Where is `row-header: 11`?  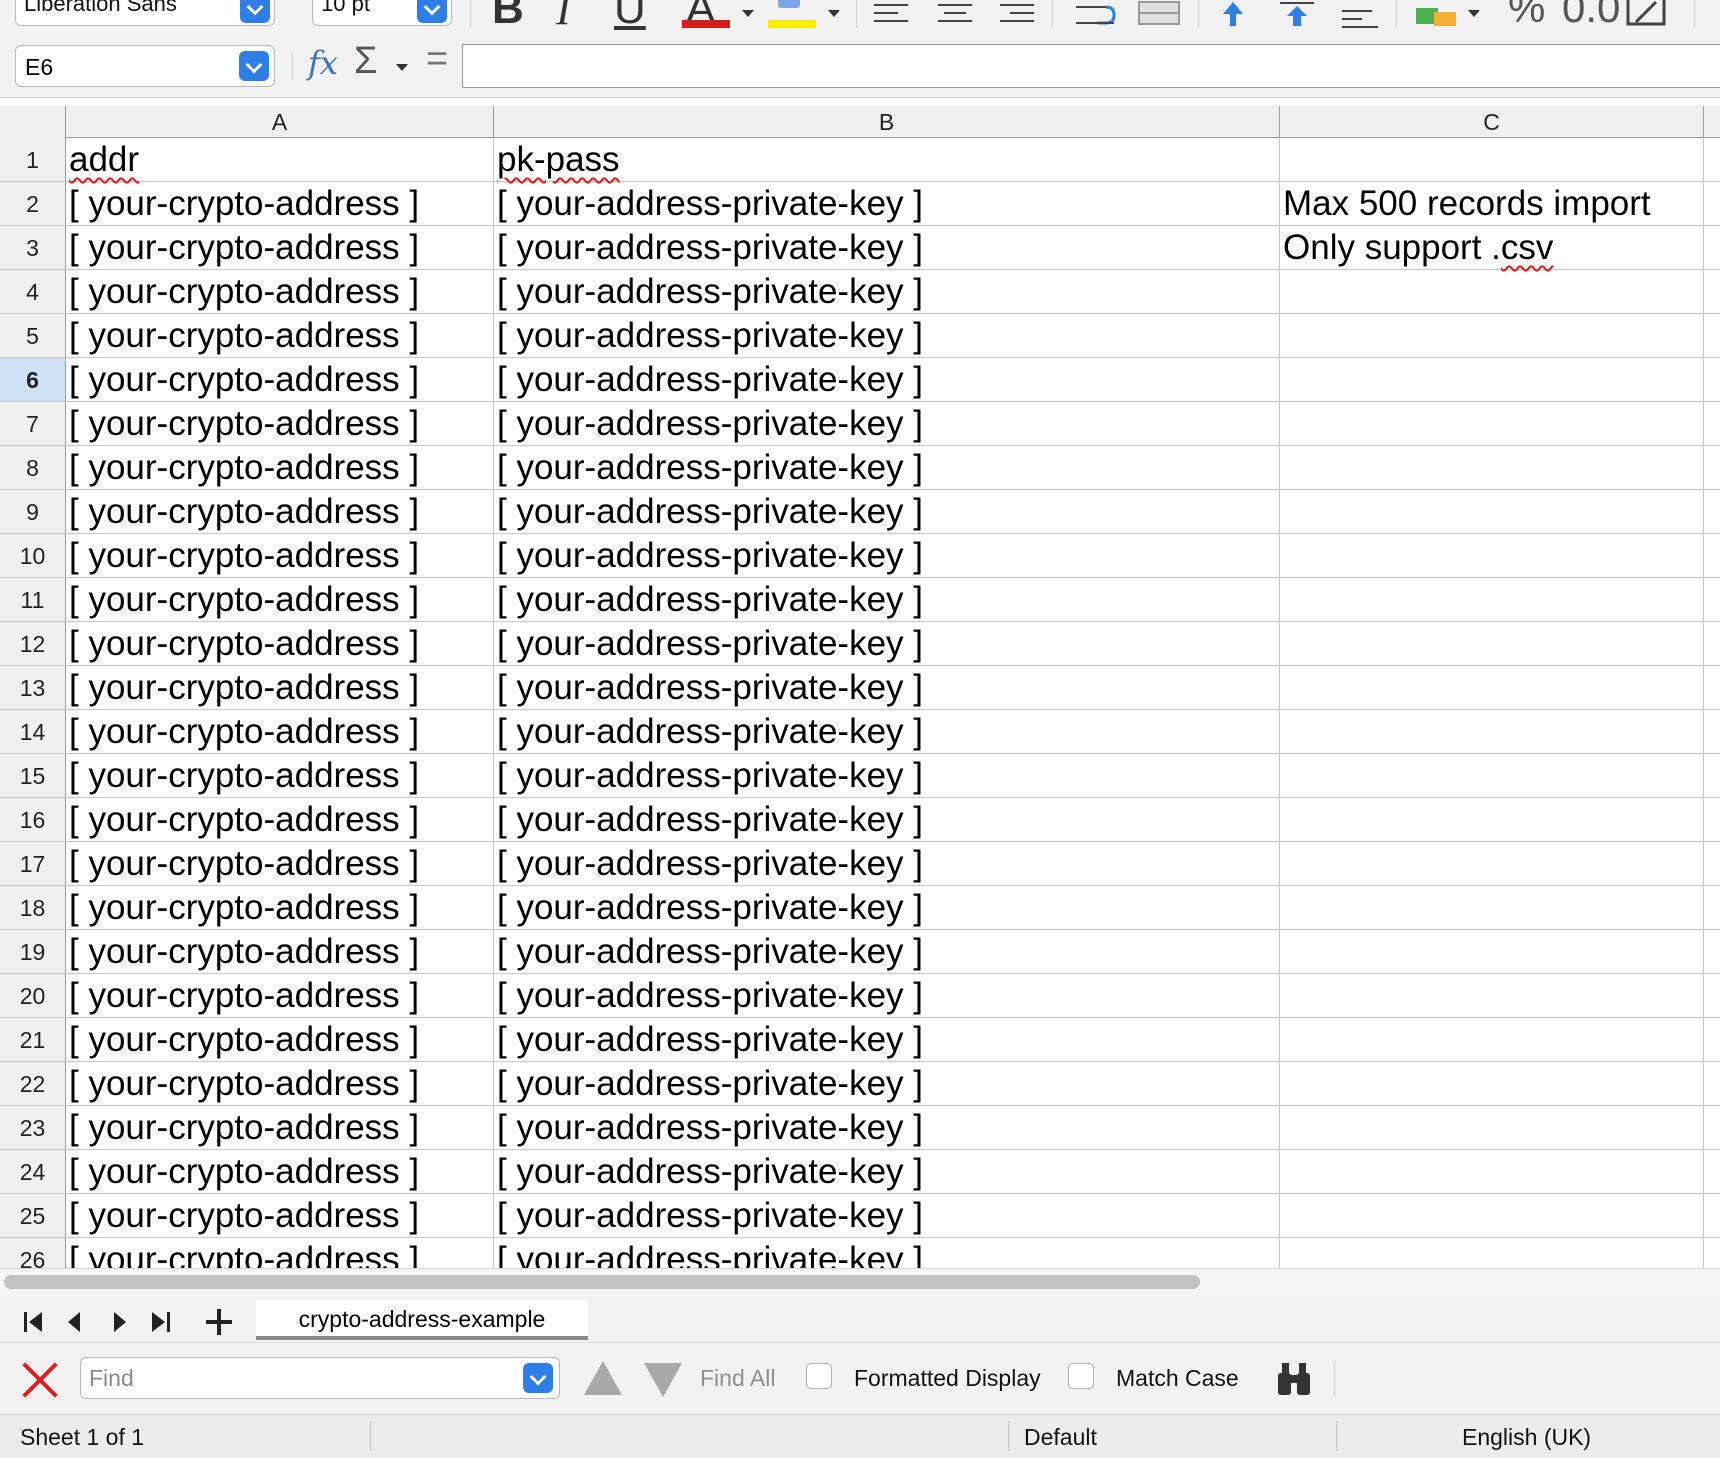
row-header: 11 is located at coordinates (33, 600).